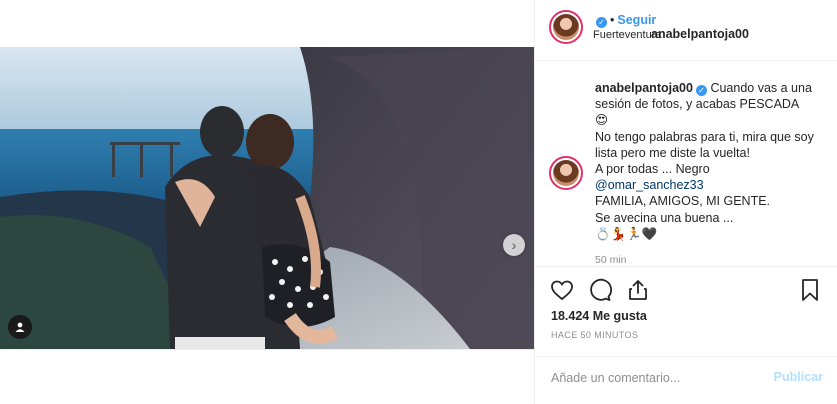 This screenshot has height=404, width=837. I want to click on share-icon, so click(638, 290).